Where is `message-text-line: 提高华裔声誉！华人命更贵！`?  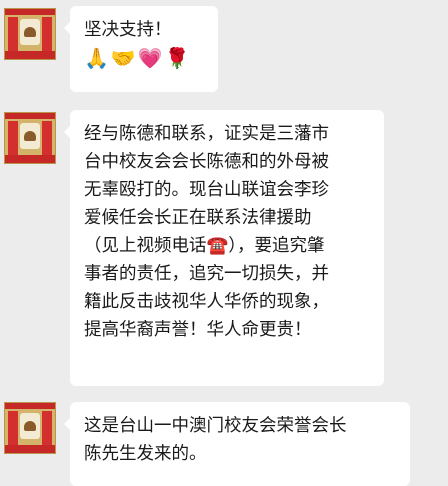
message-text-line: 提高华裔声誉！华人命更贵！ is located at coordinates (198, 330).